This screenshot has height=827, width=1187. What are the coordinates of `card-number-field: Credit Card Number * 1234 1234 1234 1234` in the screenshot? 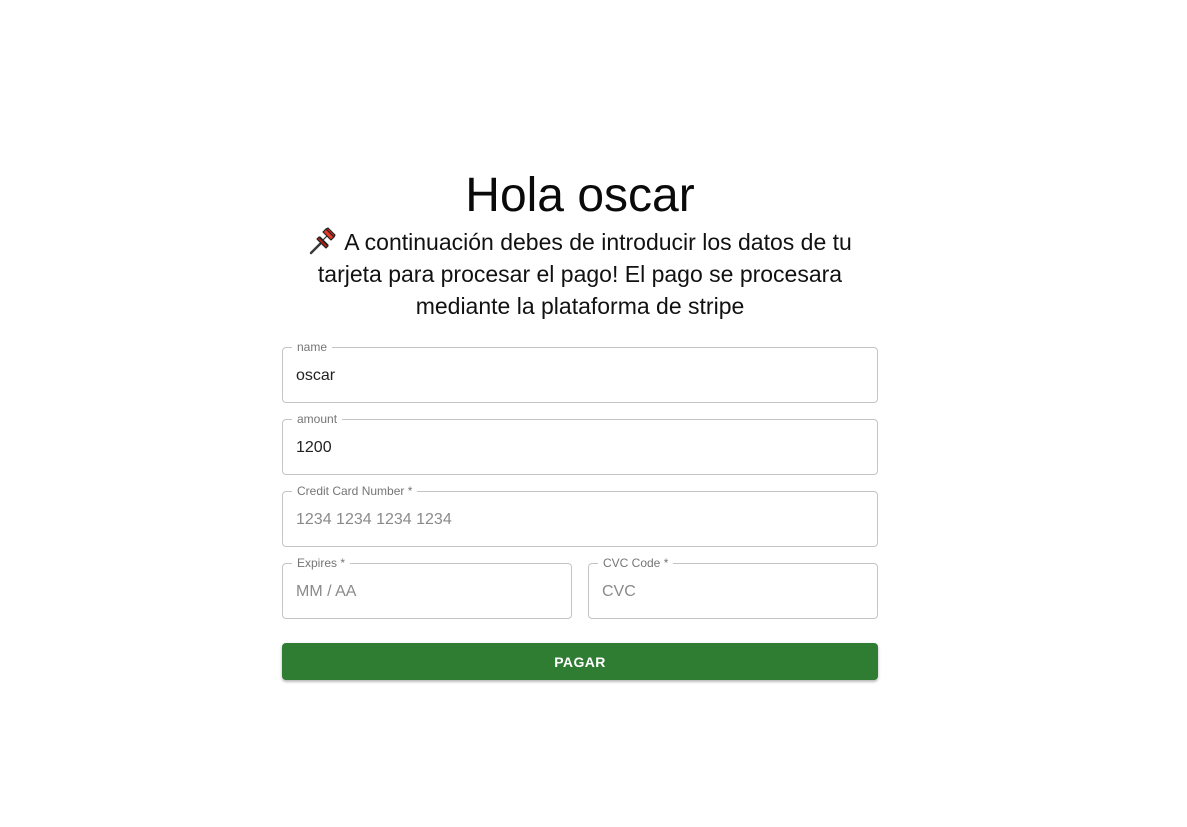 It's located at (580, 515).